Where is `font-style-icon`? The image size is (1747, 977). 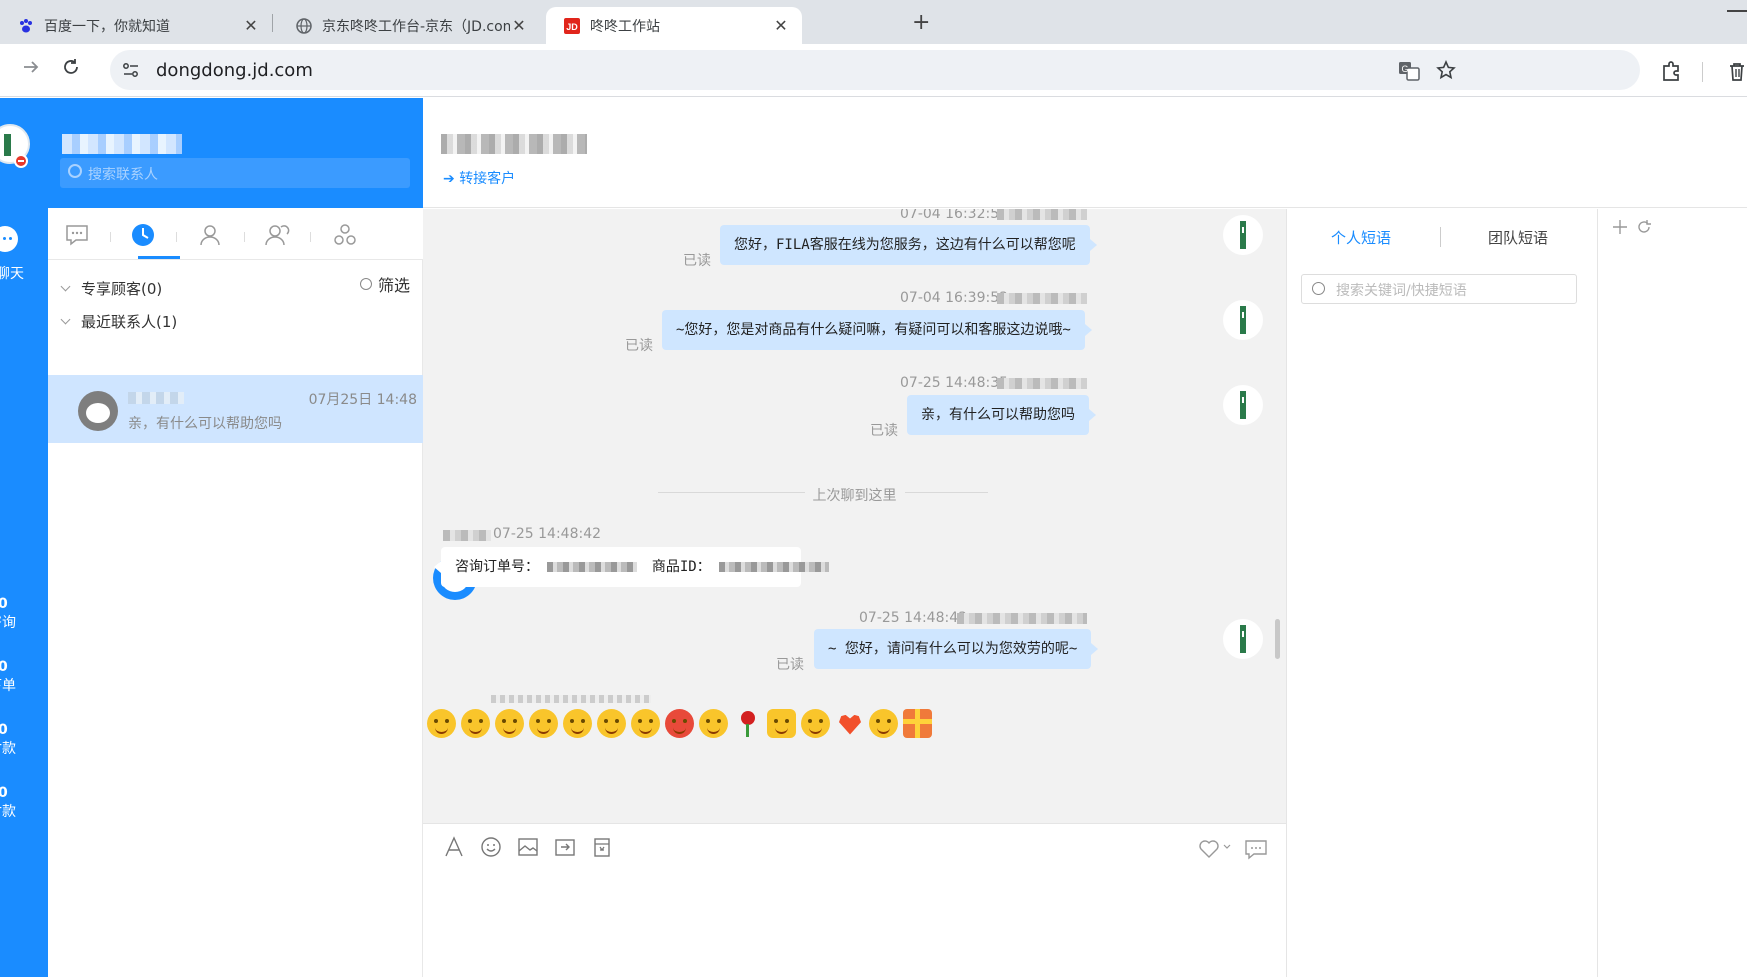 font-style-icon is located at coordinates (454, 847).